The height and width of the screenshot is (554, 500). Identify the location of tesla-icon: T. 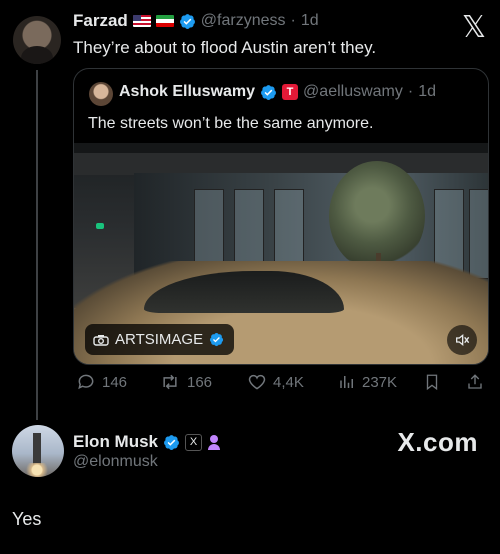
(290, 92).